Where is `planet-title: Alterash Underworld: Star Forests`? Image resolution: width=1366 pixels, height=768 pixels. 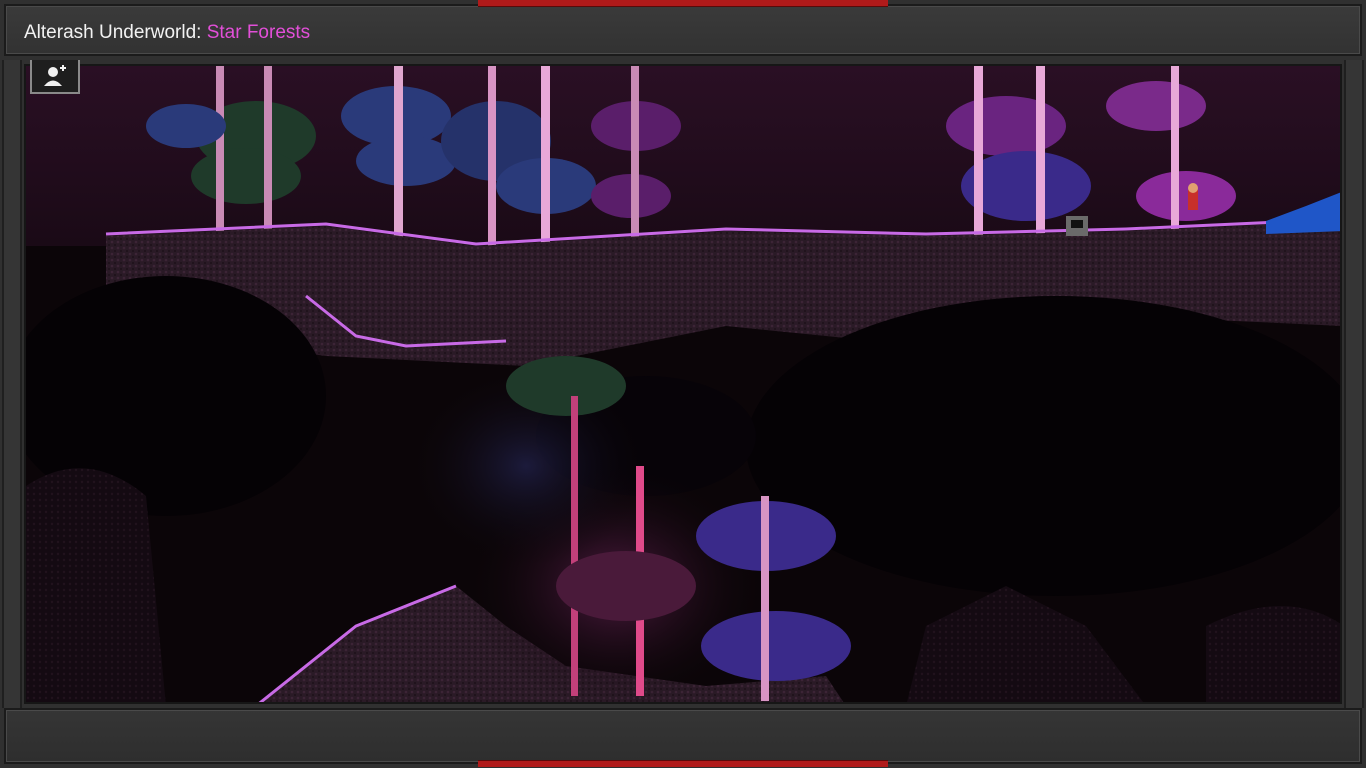
planet-title: Alterash Underworld: Star Forests is located at coordinates (167, 33).